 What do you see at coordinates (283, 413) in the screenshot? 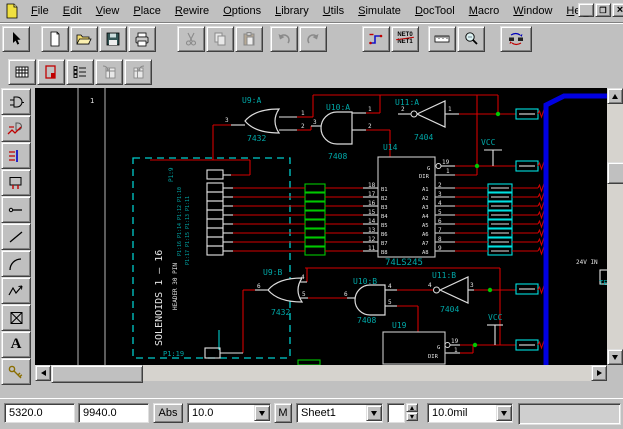
I see `m-button: M` at bounding box center [283, 413].